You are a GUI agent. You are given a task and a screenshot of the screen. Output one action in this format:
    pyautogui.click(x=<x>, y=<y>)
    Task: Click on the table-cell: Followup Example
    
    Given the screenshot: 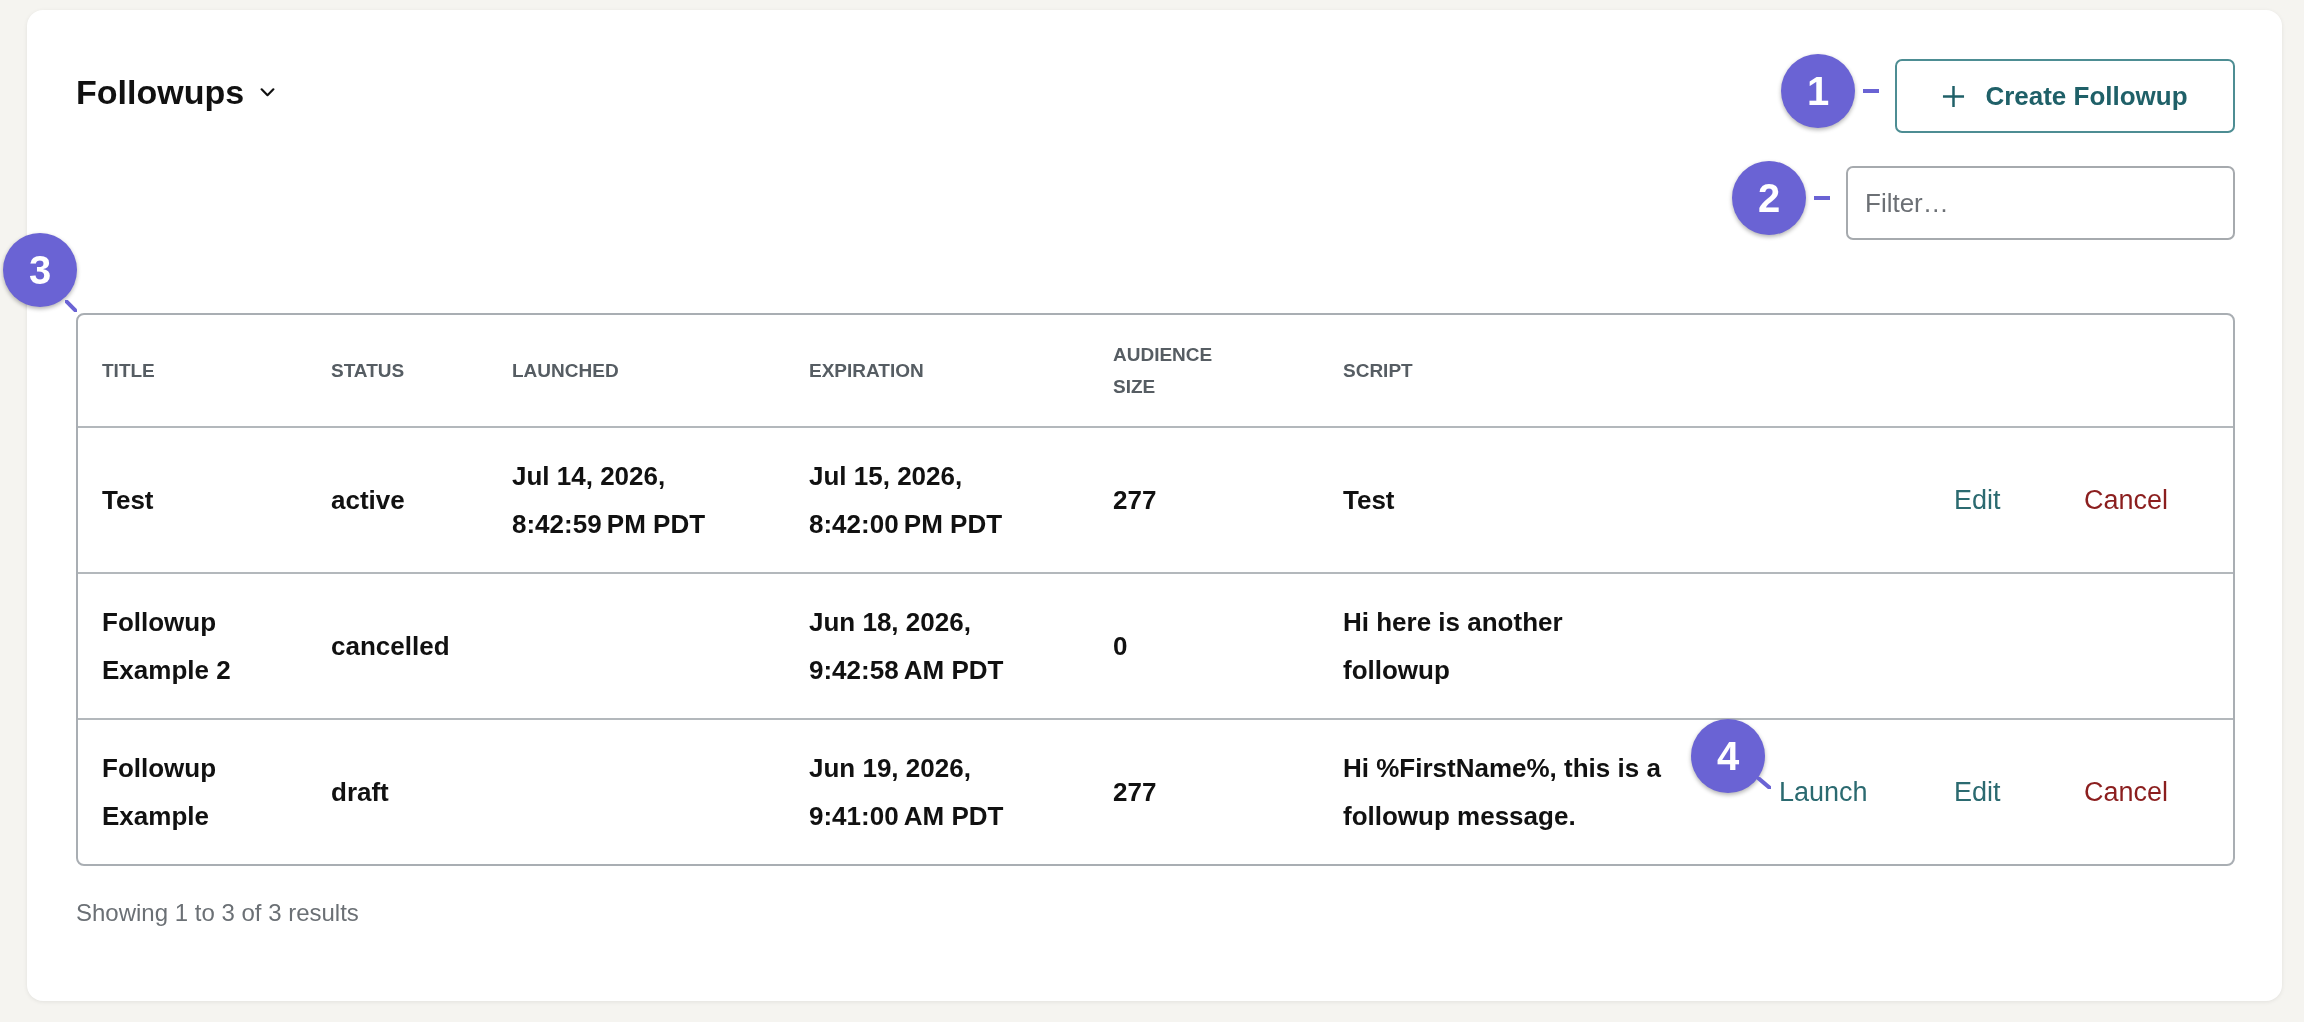 What is the action you would take?
    pyautogui.click(x=159, y=792)
    